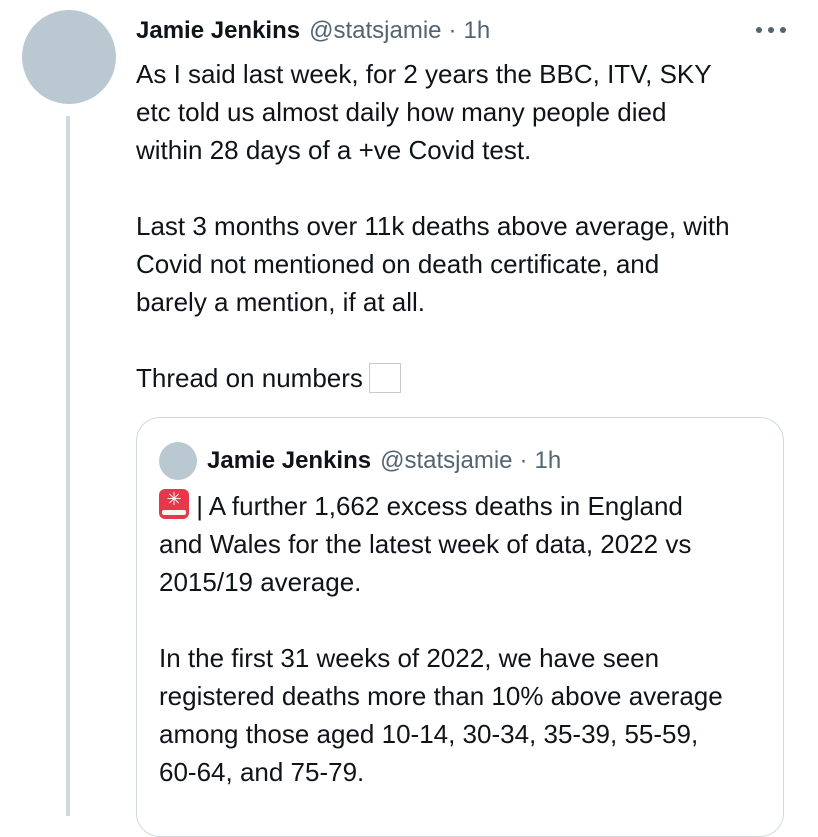 This screenshot has height=837, width=818. I want to click on thread-text: Thread on numbers, so click(249, 378).